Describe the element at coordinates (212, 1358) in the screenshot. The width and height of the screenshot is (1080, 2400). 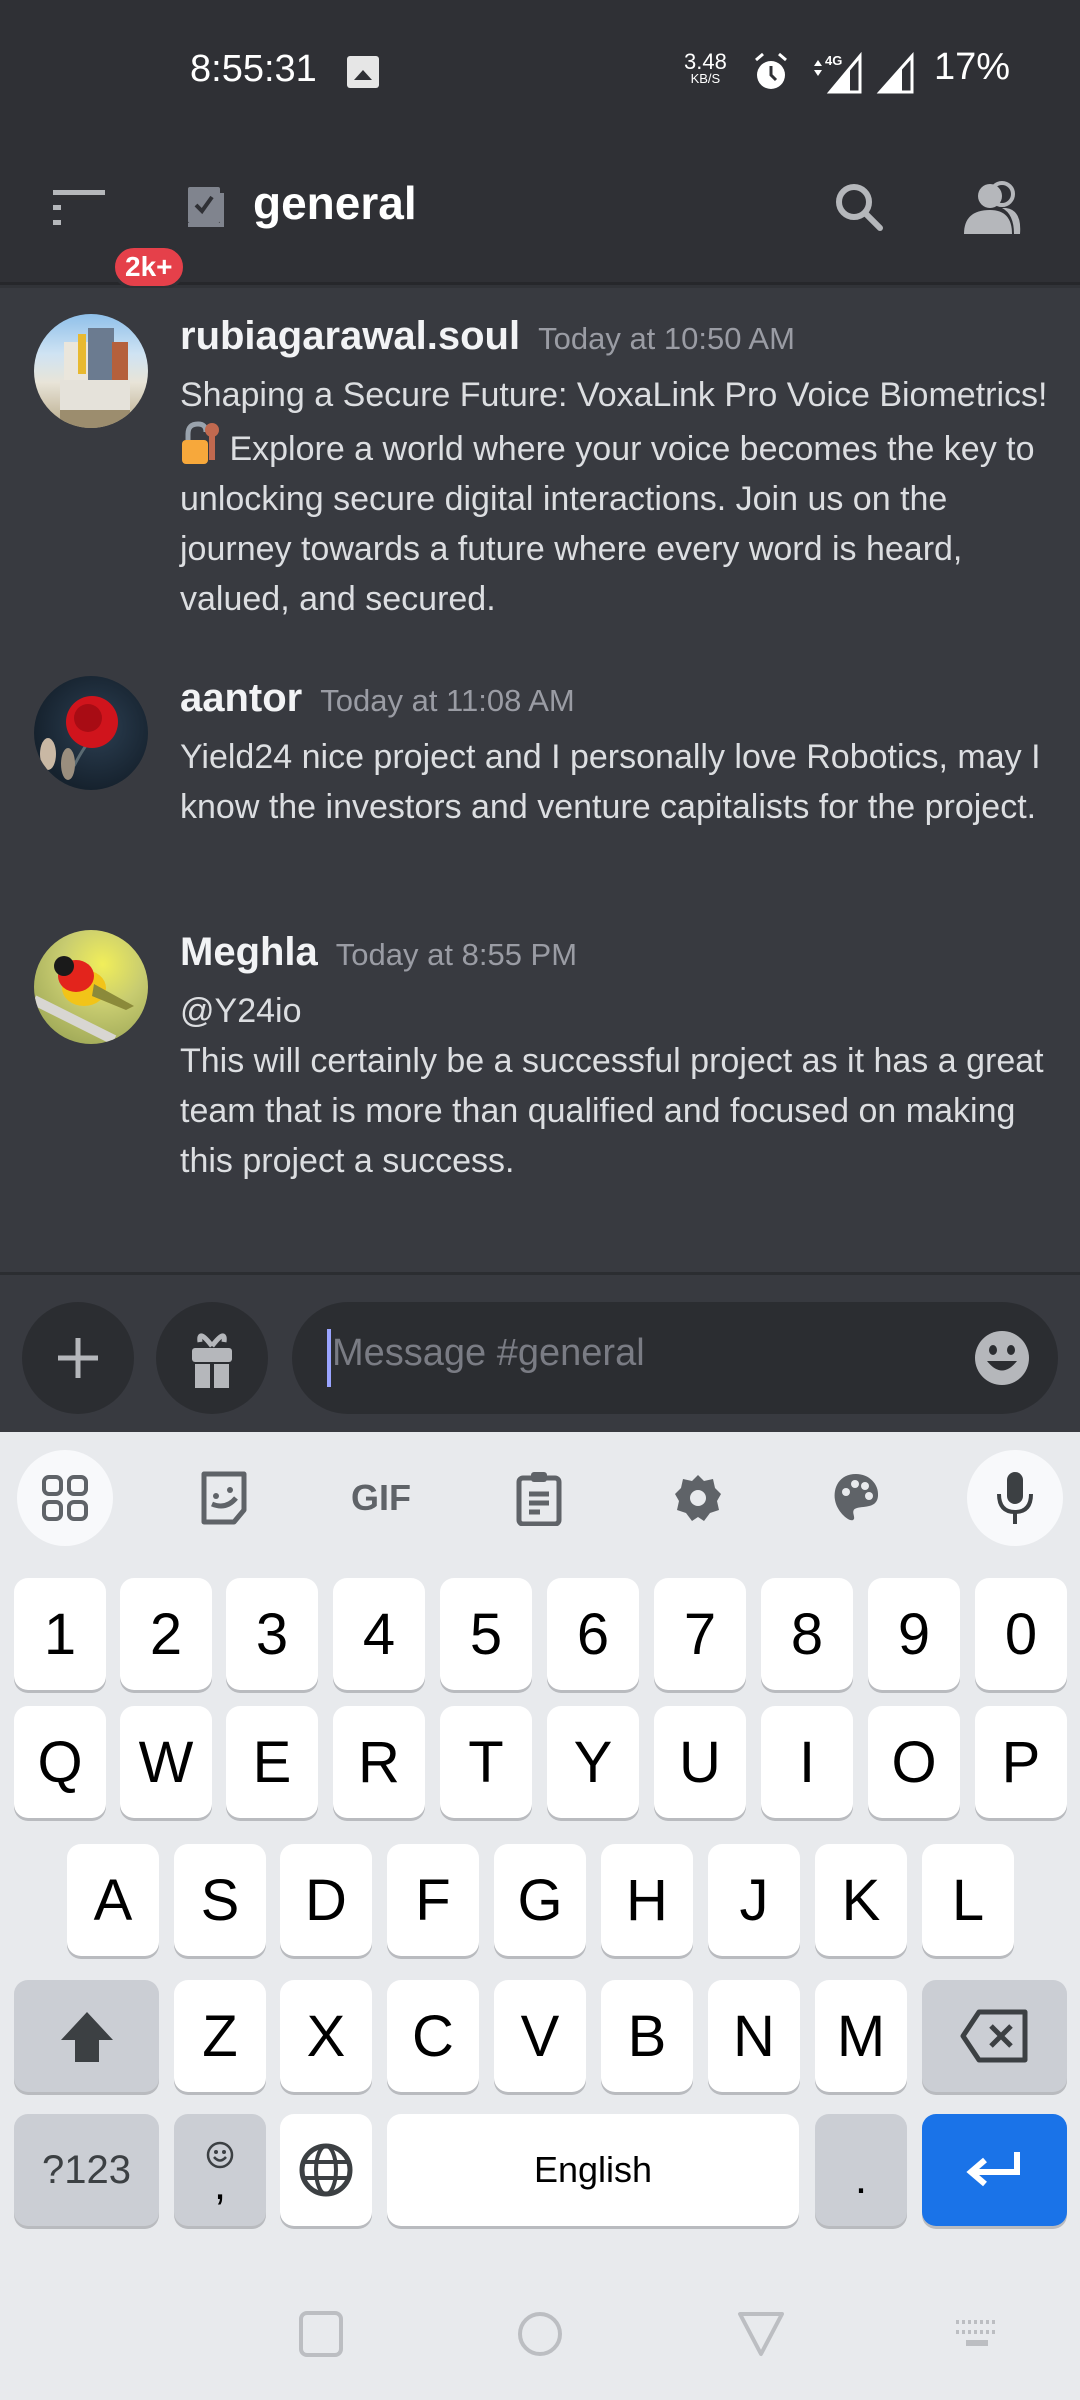
I see `gift-button` at that location.